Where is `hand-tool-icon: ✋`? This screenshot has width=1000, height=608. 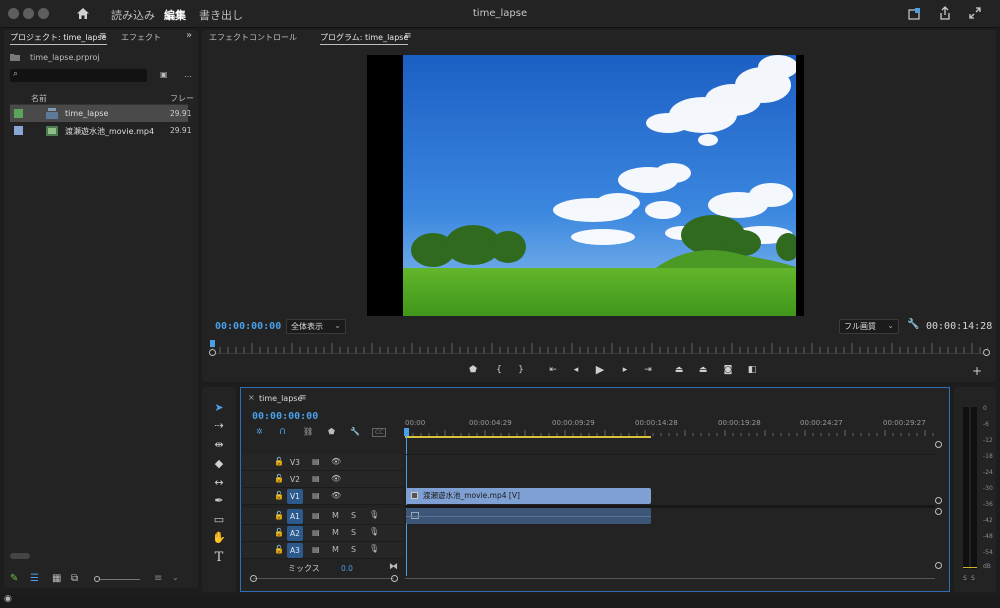
hand-tool-icon: ✋ is located at coordinates (219, 539).